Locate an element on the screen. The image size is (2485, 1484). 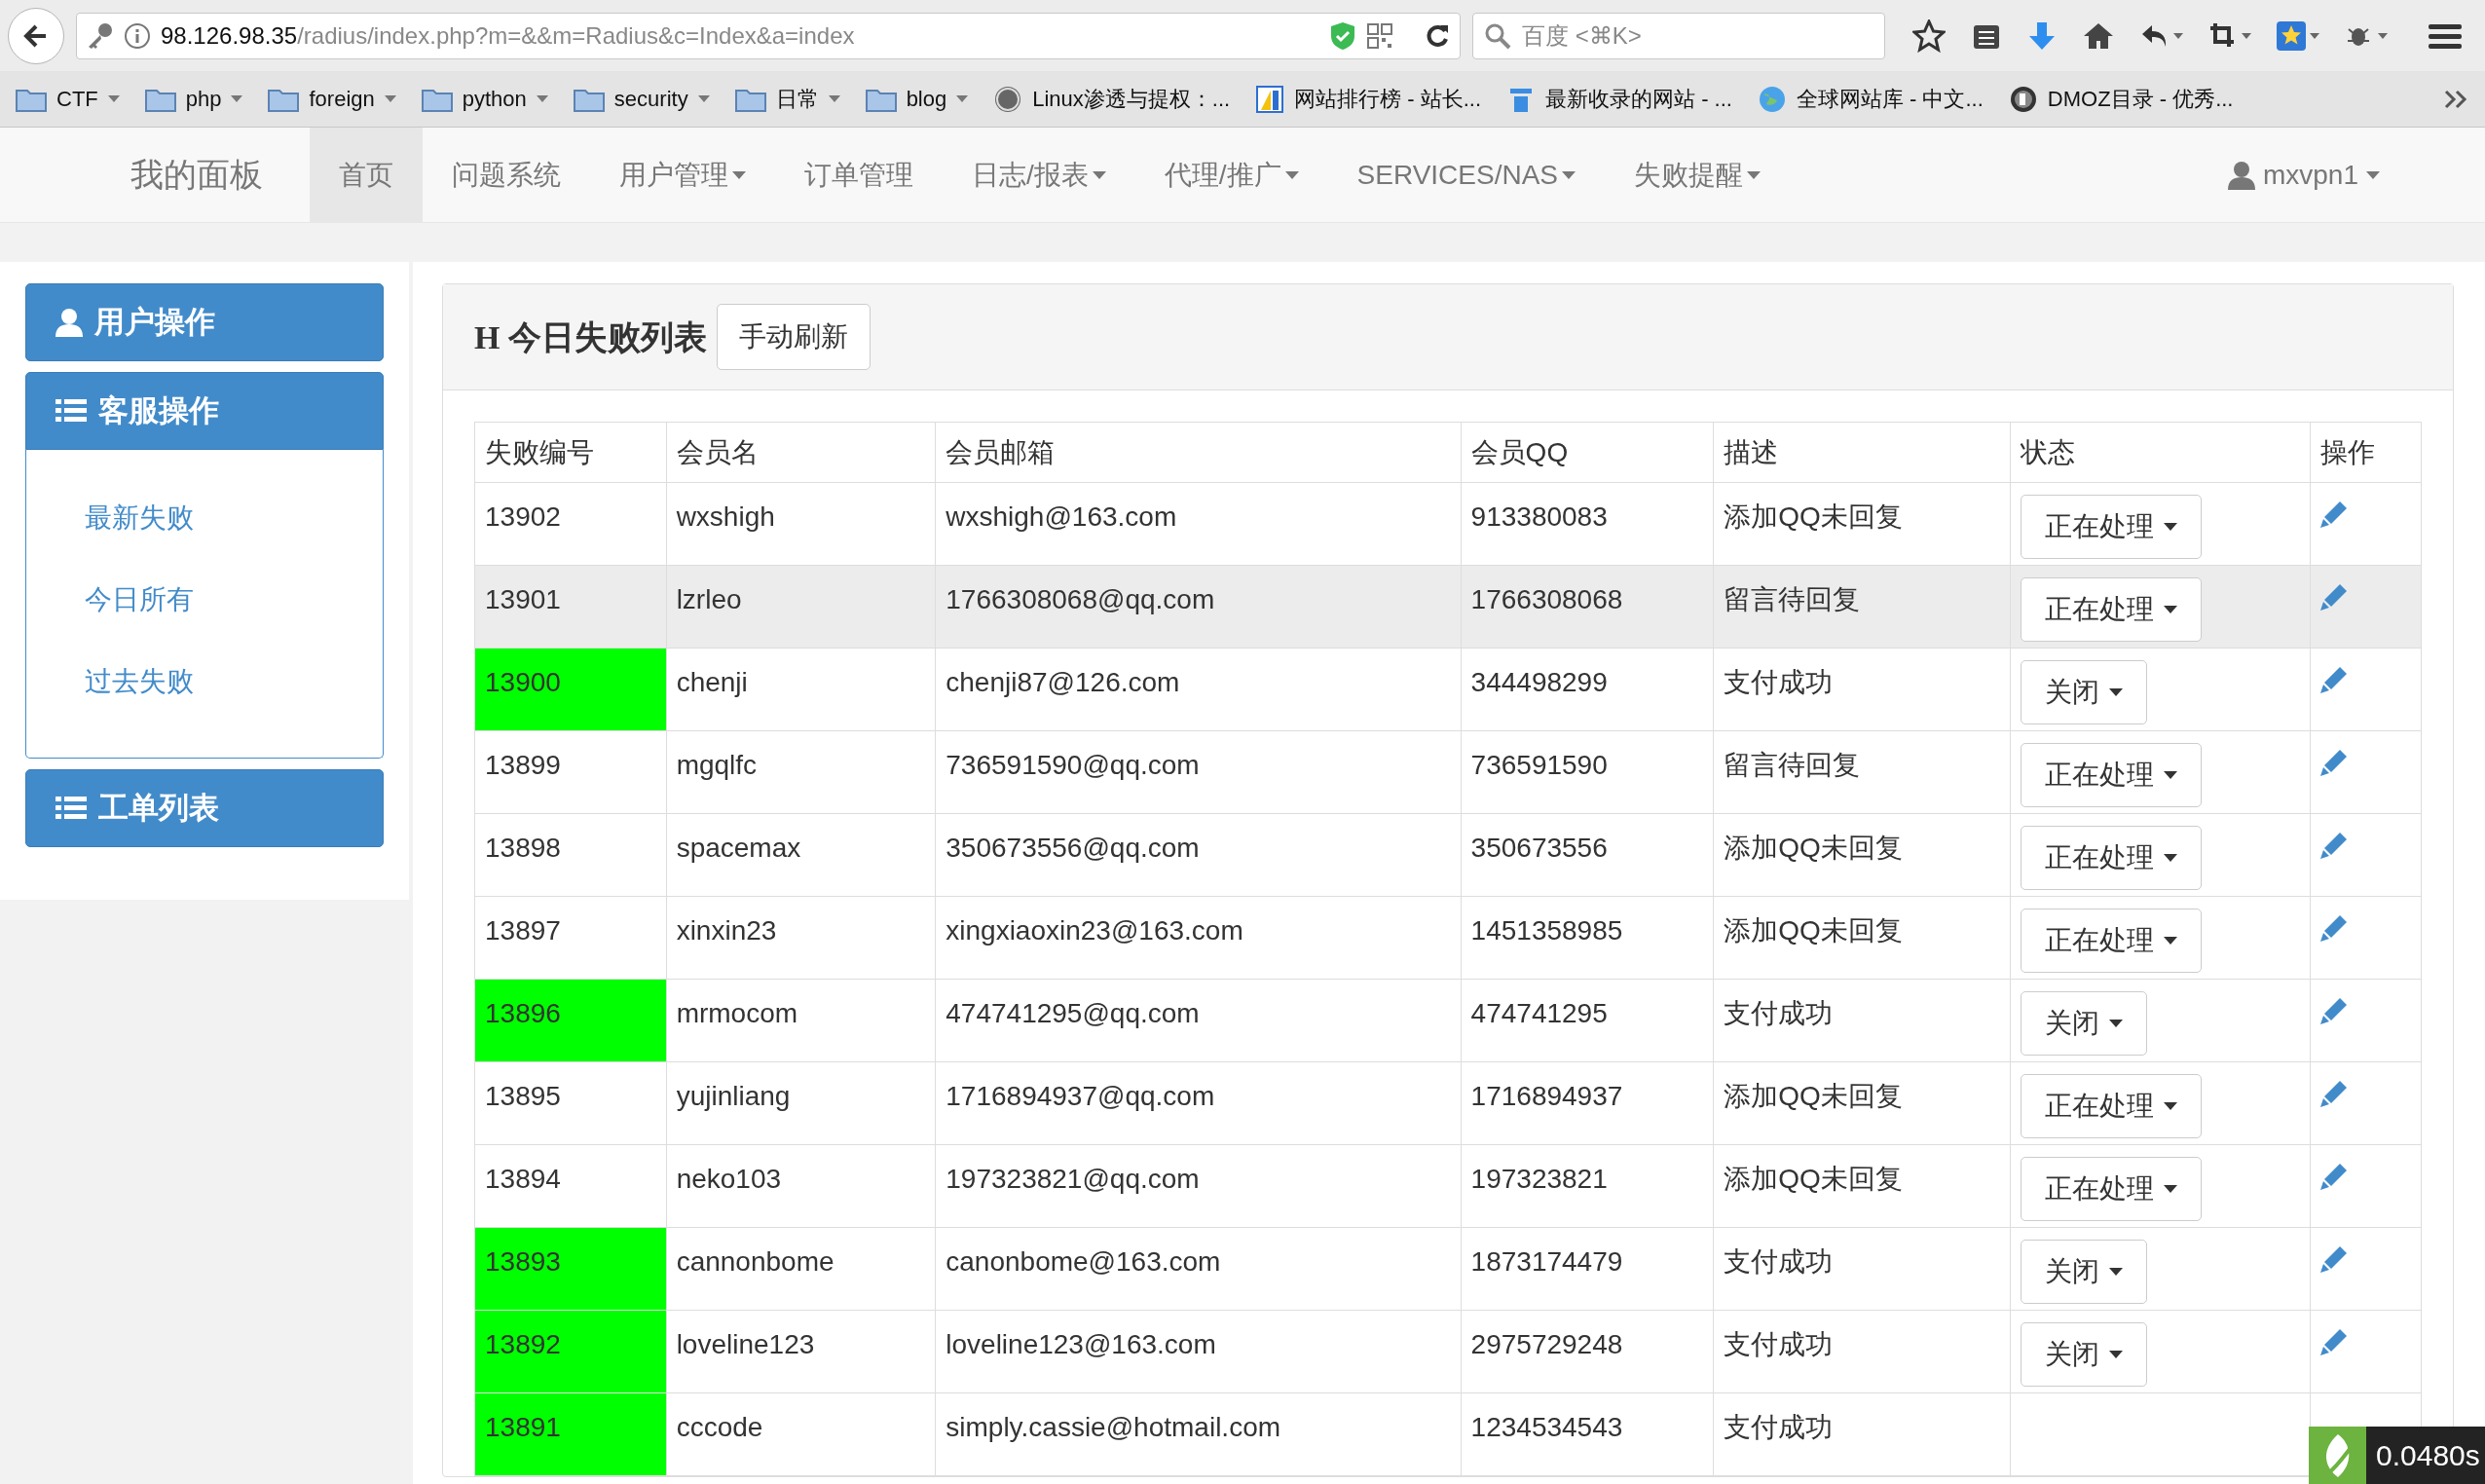
brand-title: 我的面板 is located at coordinates (196, 175).